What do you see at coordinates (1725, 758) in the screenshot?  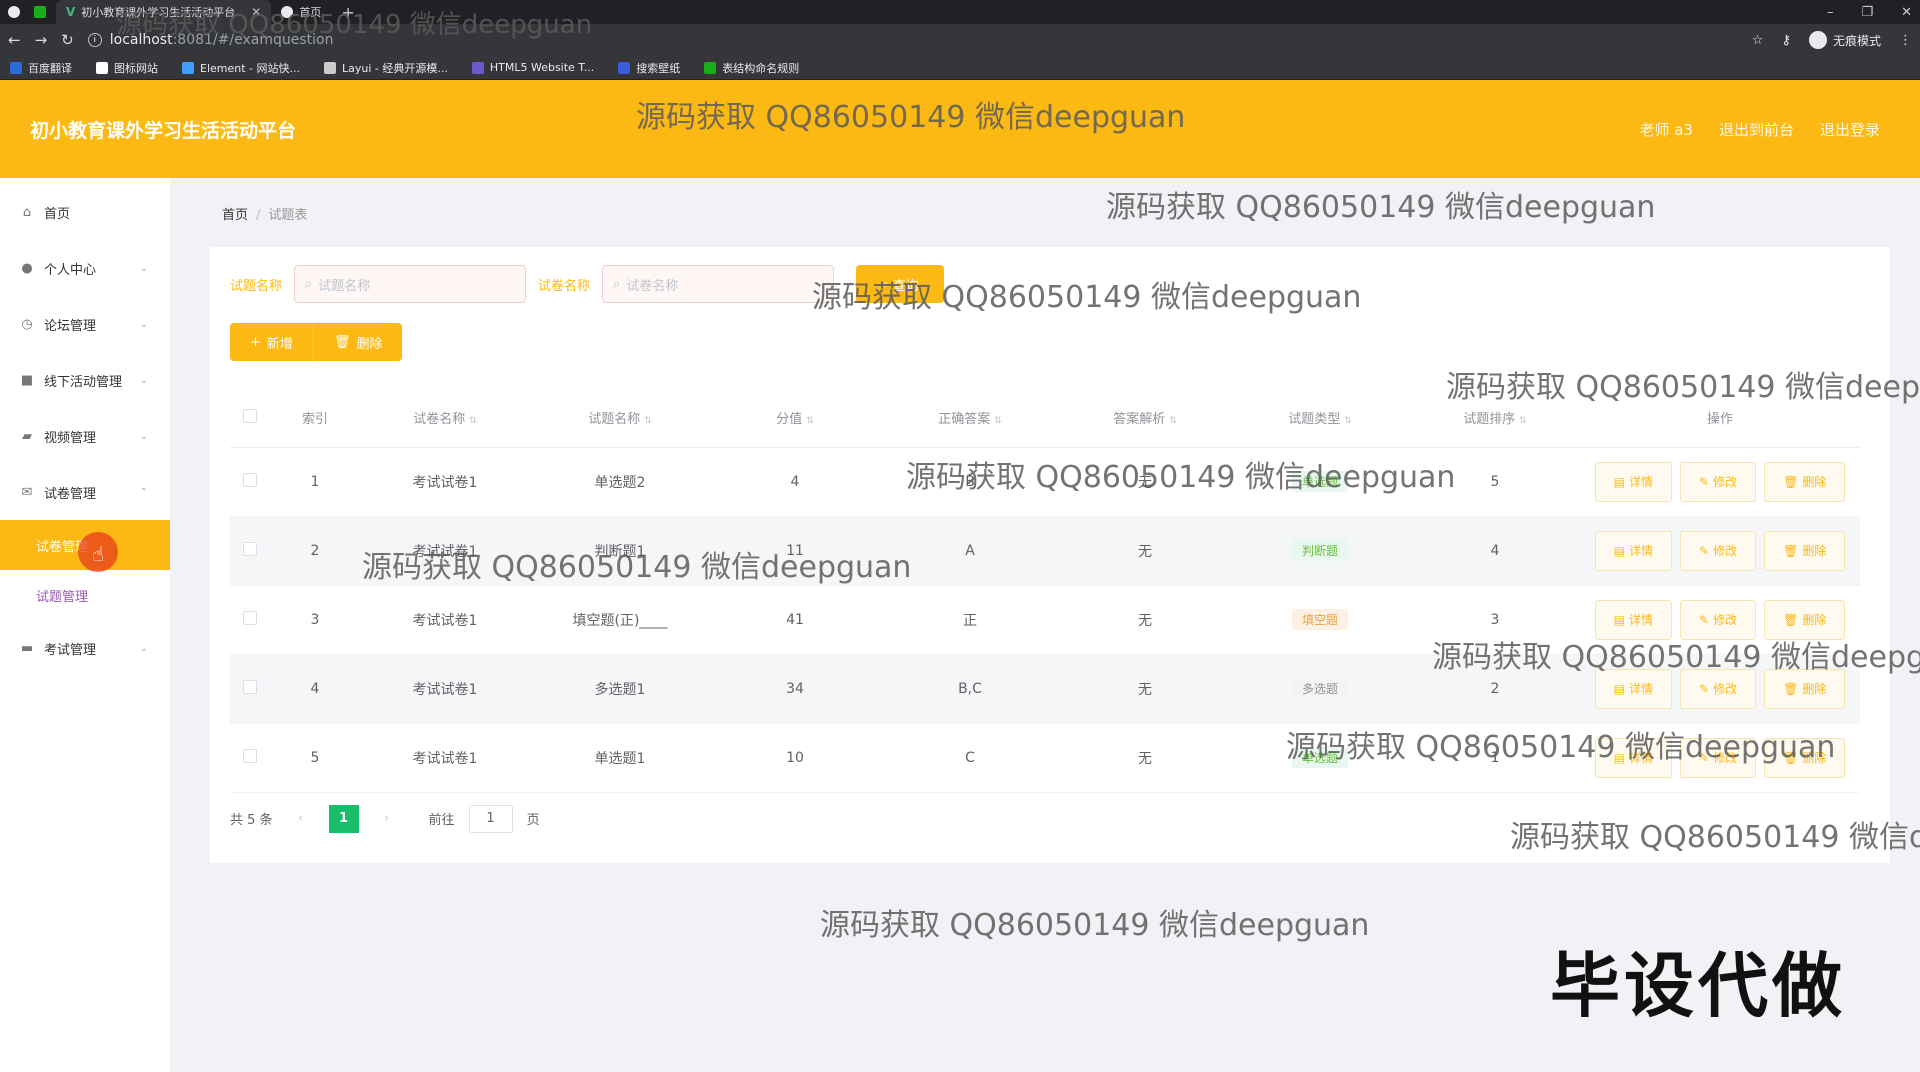 I see `edit-label: 修改` at bounding box center [1725, 758].